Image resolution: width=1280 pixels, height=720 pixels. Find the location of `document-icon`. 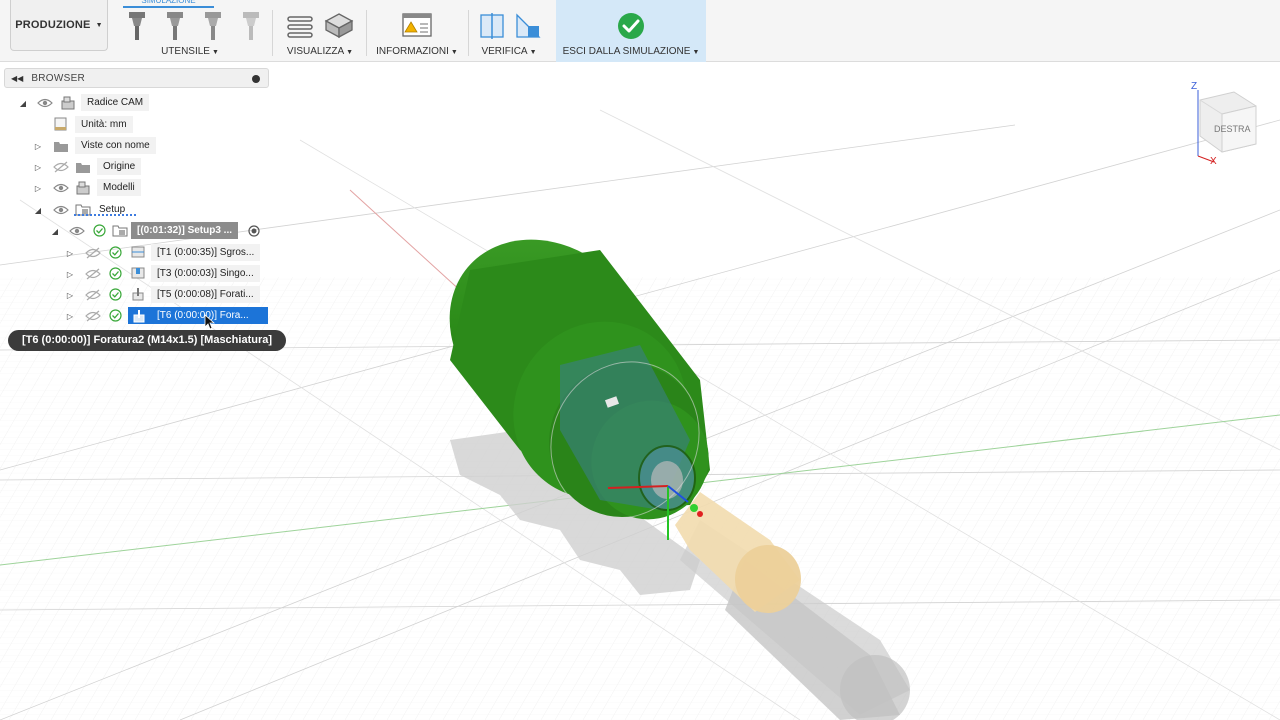

document-icon is located at coordinates (60, 124).